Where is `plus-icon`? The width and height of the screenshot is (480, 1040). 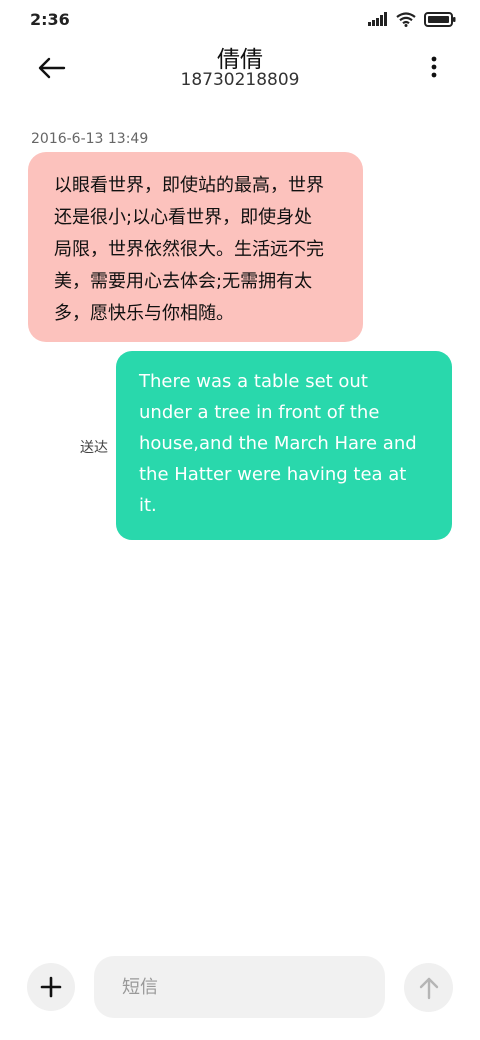
plus-icon is located at coordinates (51, 987).